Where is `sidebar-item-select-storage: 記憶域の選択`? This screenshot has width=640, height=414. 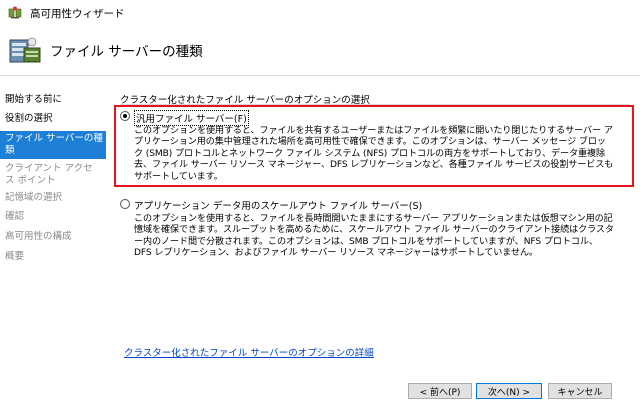 sidebar-item-select-storage: 記憶域の選択 is located at coordinates (34, 197).